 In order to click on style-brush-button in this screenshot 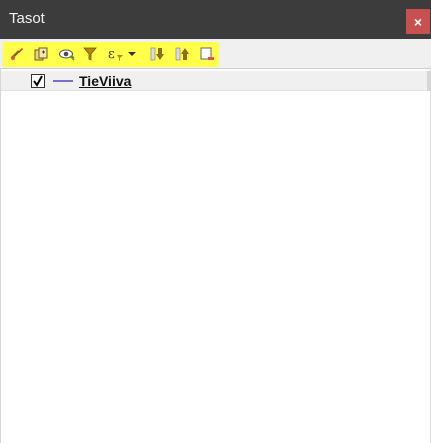, I will do `click(17, 54)`.